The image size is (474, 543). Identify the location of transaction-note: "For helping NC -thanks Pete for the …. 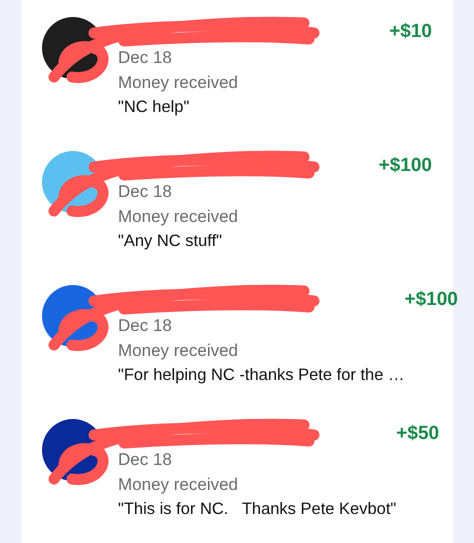
(261, 375).